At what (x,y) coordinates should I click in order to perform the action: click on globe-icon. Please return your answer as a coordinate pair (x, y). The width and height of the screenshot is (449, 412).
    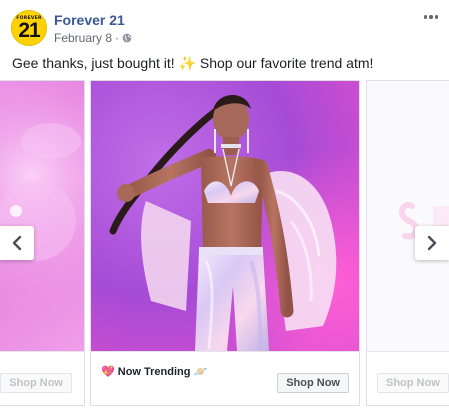
    Looking at the image, I should click on (127, 38).